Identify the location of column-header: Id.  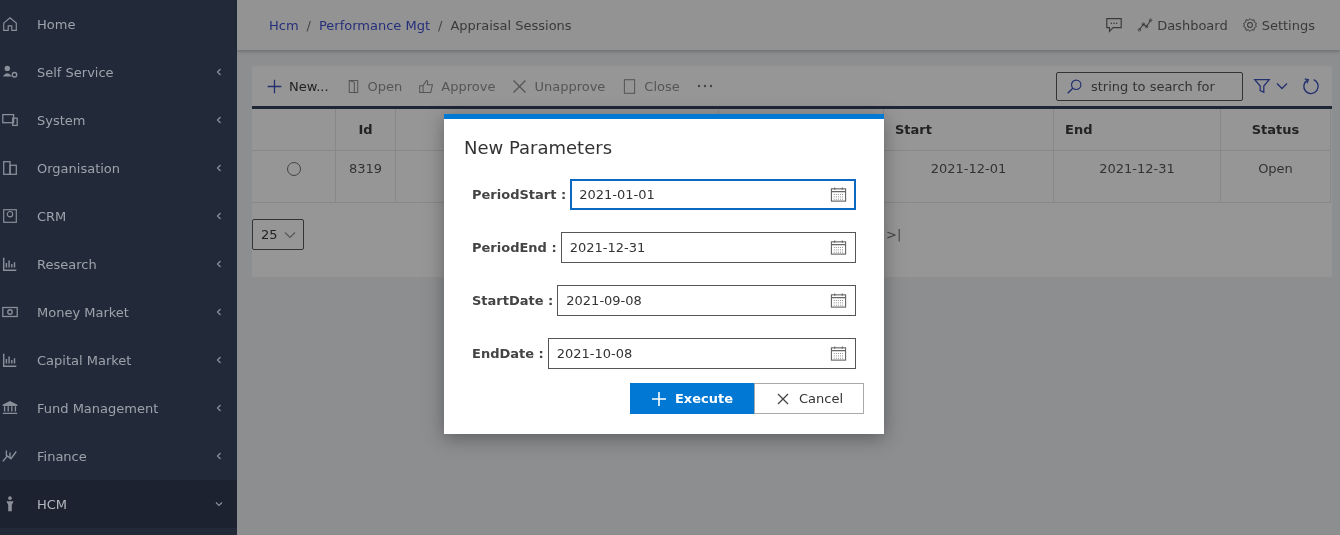
(366, 130).